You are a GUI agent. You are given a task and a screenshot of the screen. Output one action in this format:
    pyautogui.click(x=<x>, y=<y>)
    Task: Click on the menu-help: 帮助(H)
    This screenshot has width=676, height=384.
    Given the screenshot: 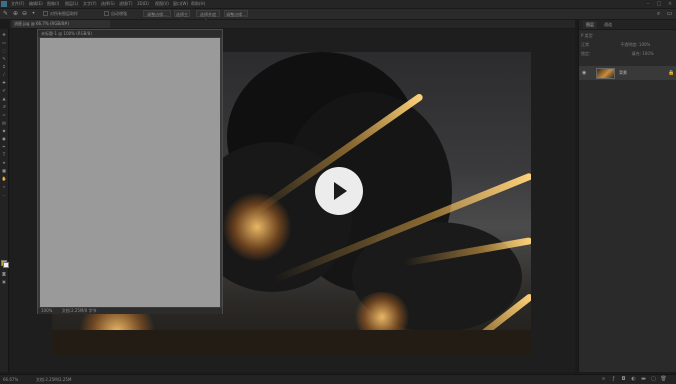 What is the action you would take?
    pyautogui.click(x=200, y=4)
    